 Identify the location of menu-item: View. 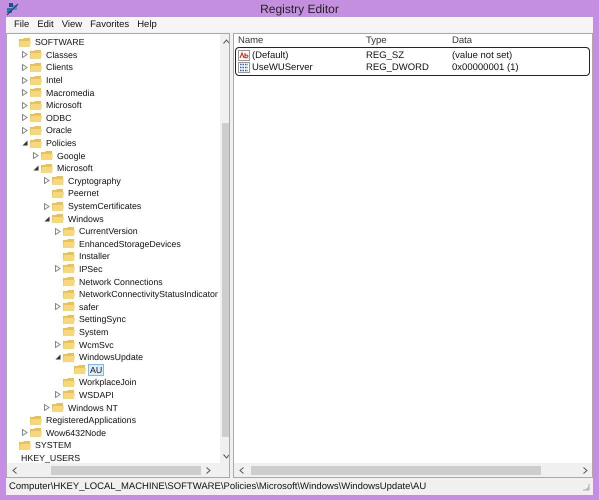
(72, 24).